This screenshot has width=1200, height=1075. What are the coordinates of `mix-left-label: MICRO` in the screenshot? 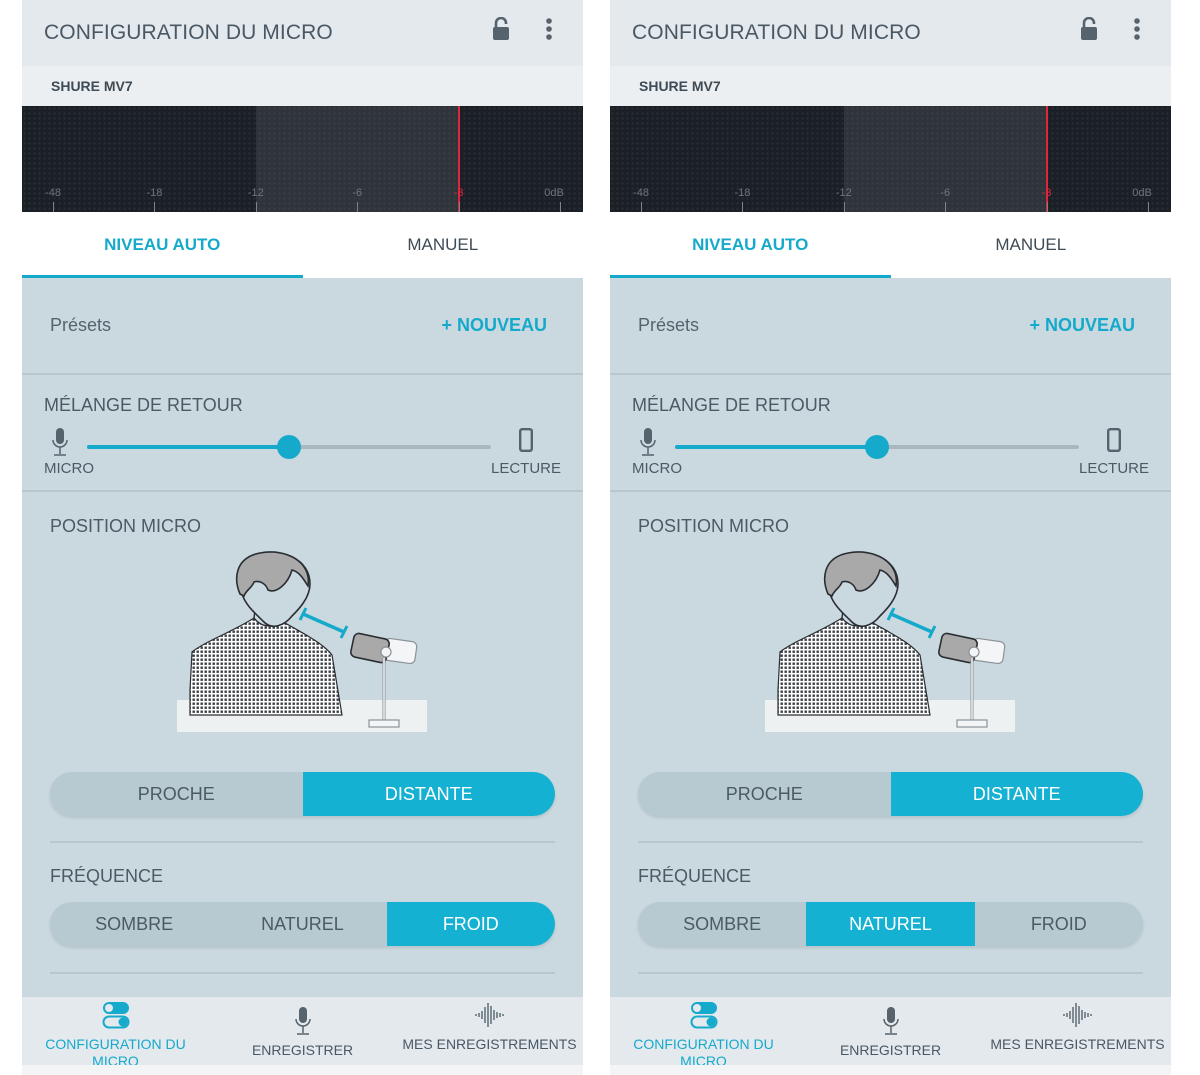 It's located at (657, 468).